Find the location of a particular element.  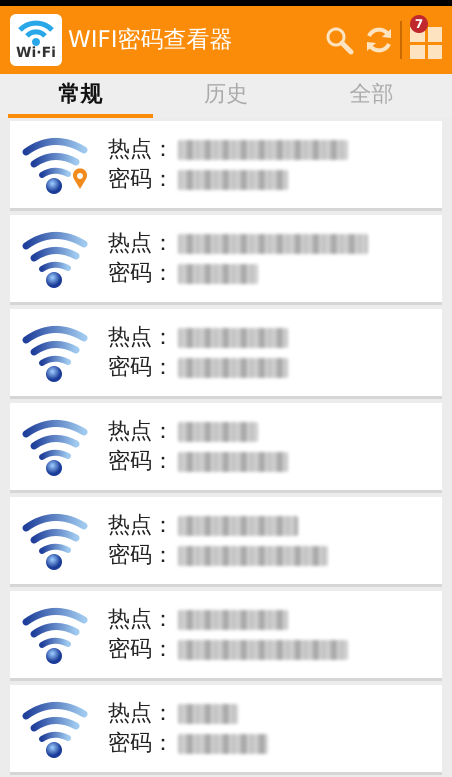

refresh-icon is located at coordinates (379, 40).